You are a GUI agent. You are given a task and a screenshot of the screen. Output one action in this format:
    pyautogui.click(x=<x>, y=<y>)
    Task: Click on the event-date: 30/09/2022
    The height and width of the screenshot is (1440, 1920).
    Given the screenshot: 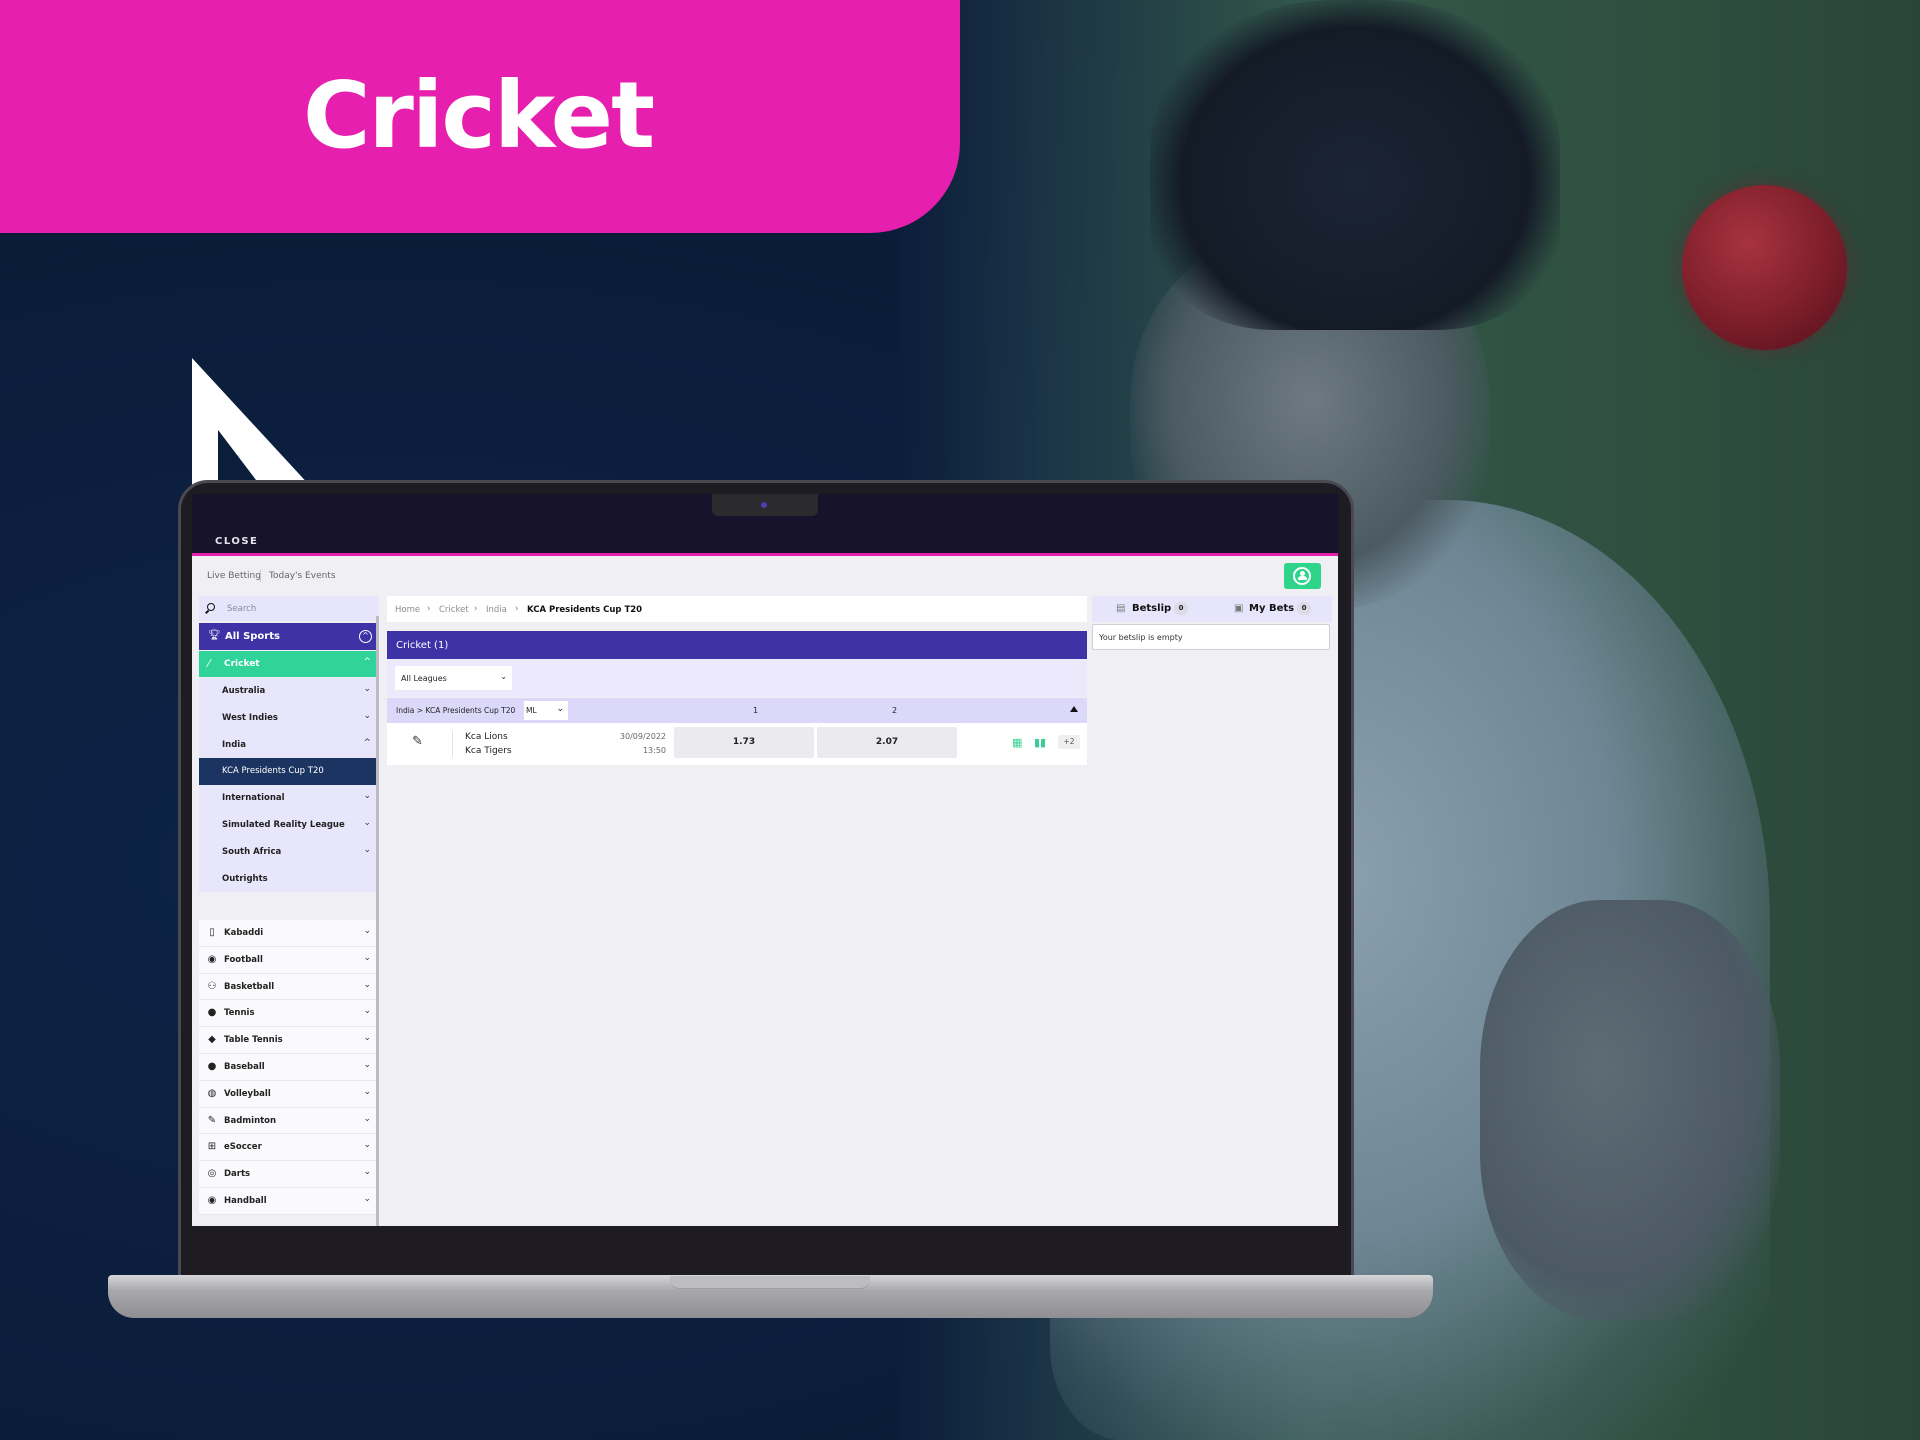 What is the action you would take?
    pyautogui.click(x=642, y=736)
    